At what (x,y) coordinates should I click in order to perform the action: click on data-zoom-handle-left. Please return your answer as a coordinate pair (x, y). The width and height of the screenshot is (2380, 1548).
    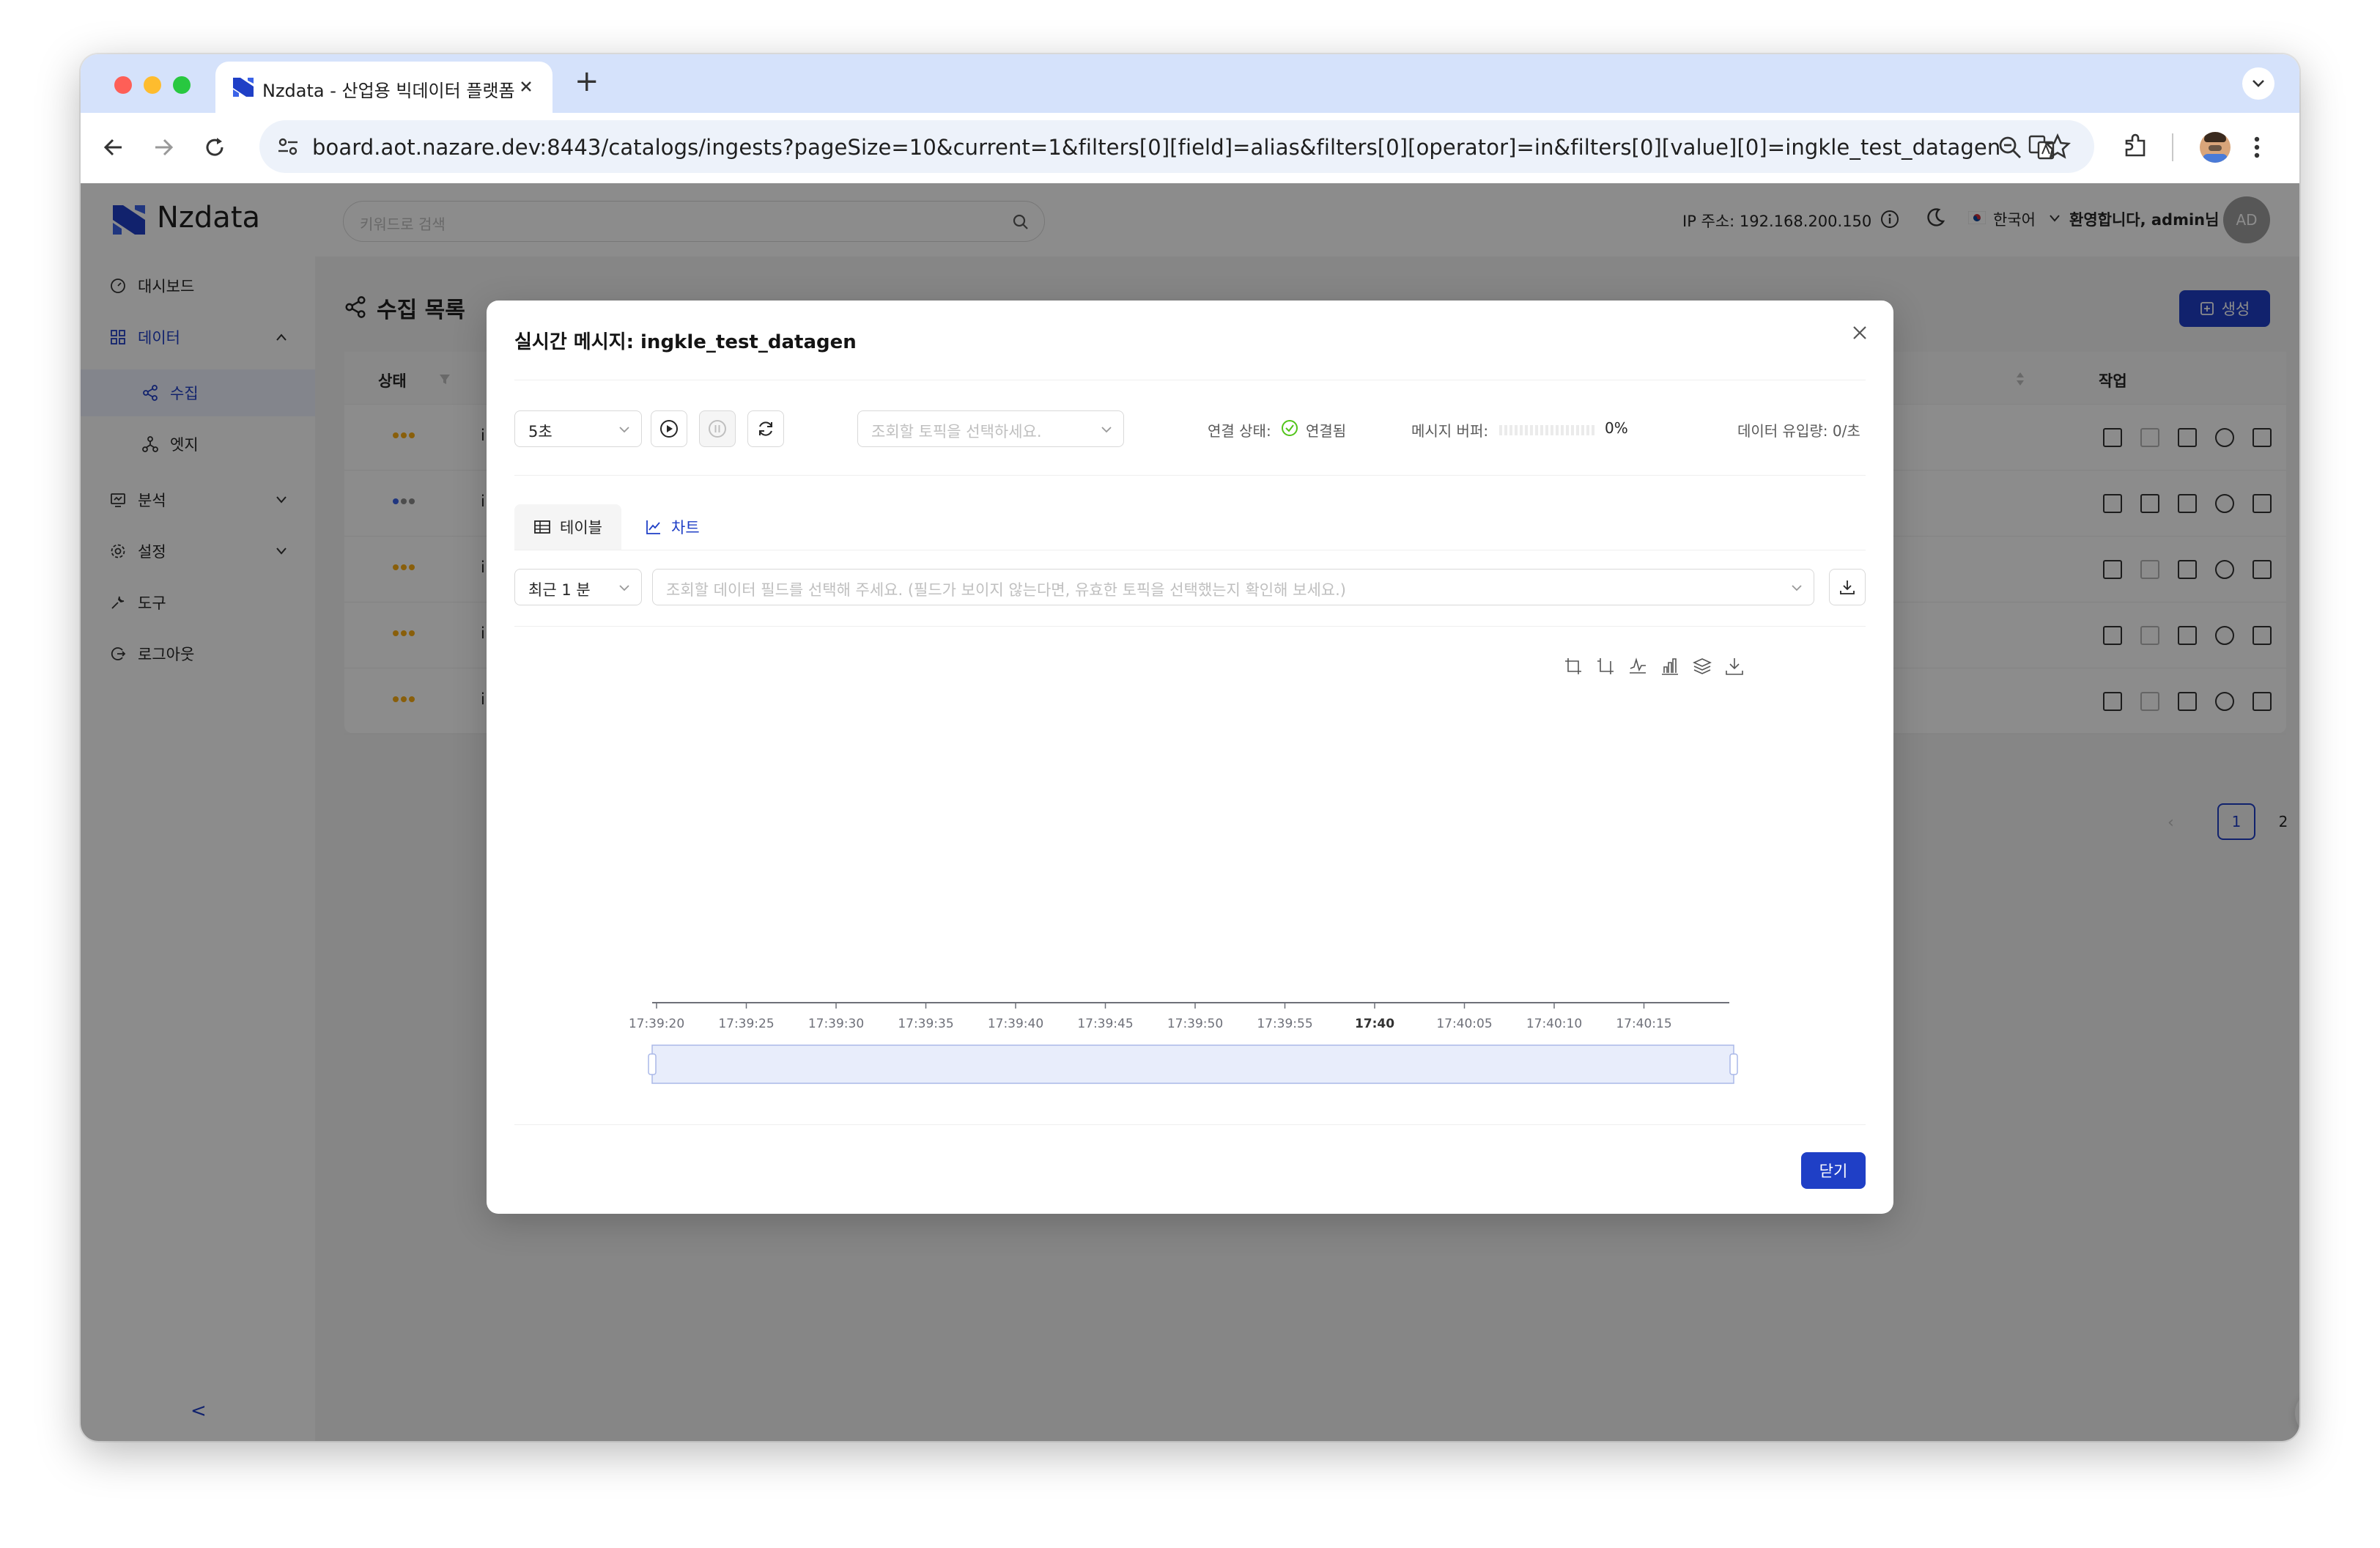
    Looking at the image, I should click on (652, 1064).